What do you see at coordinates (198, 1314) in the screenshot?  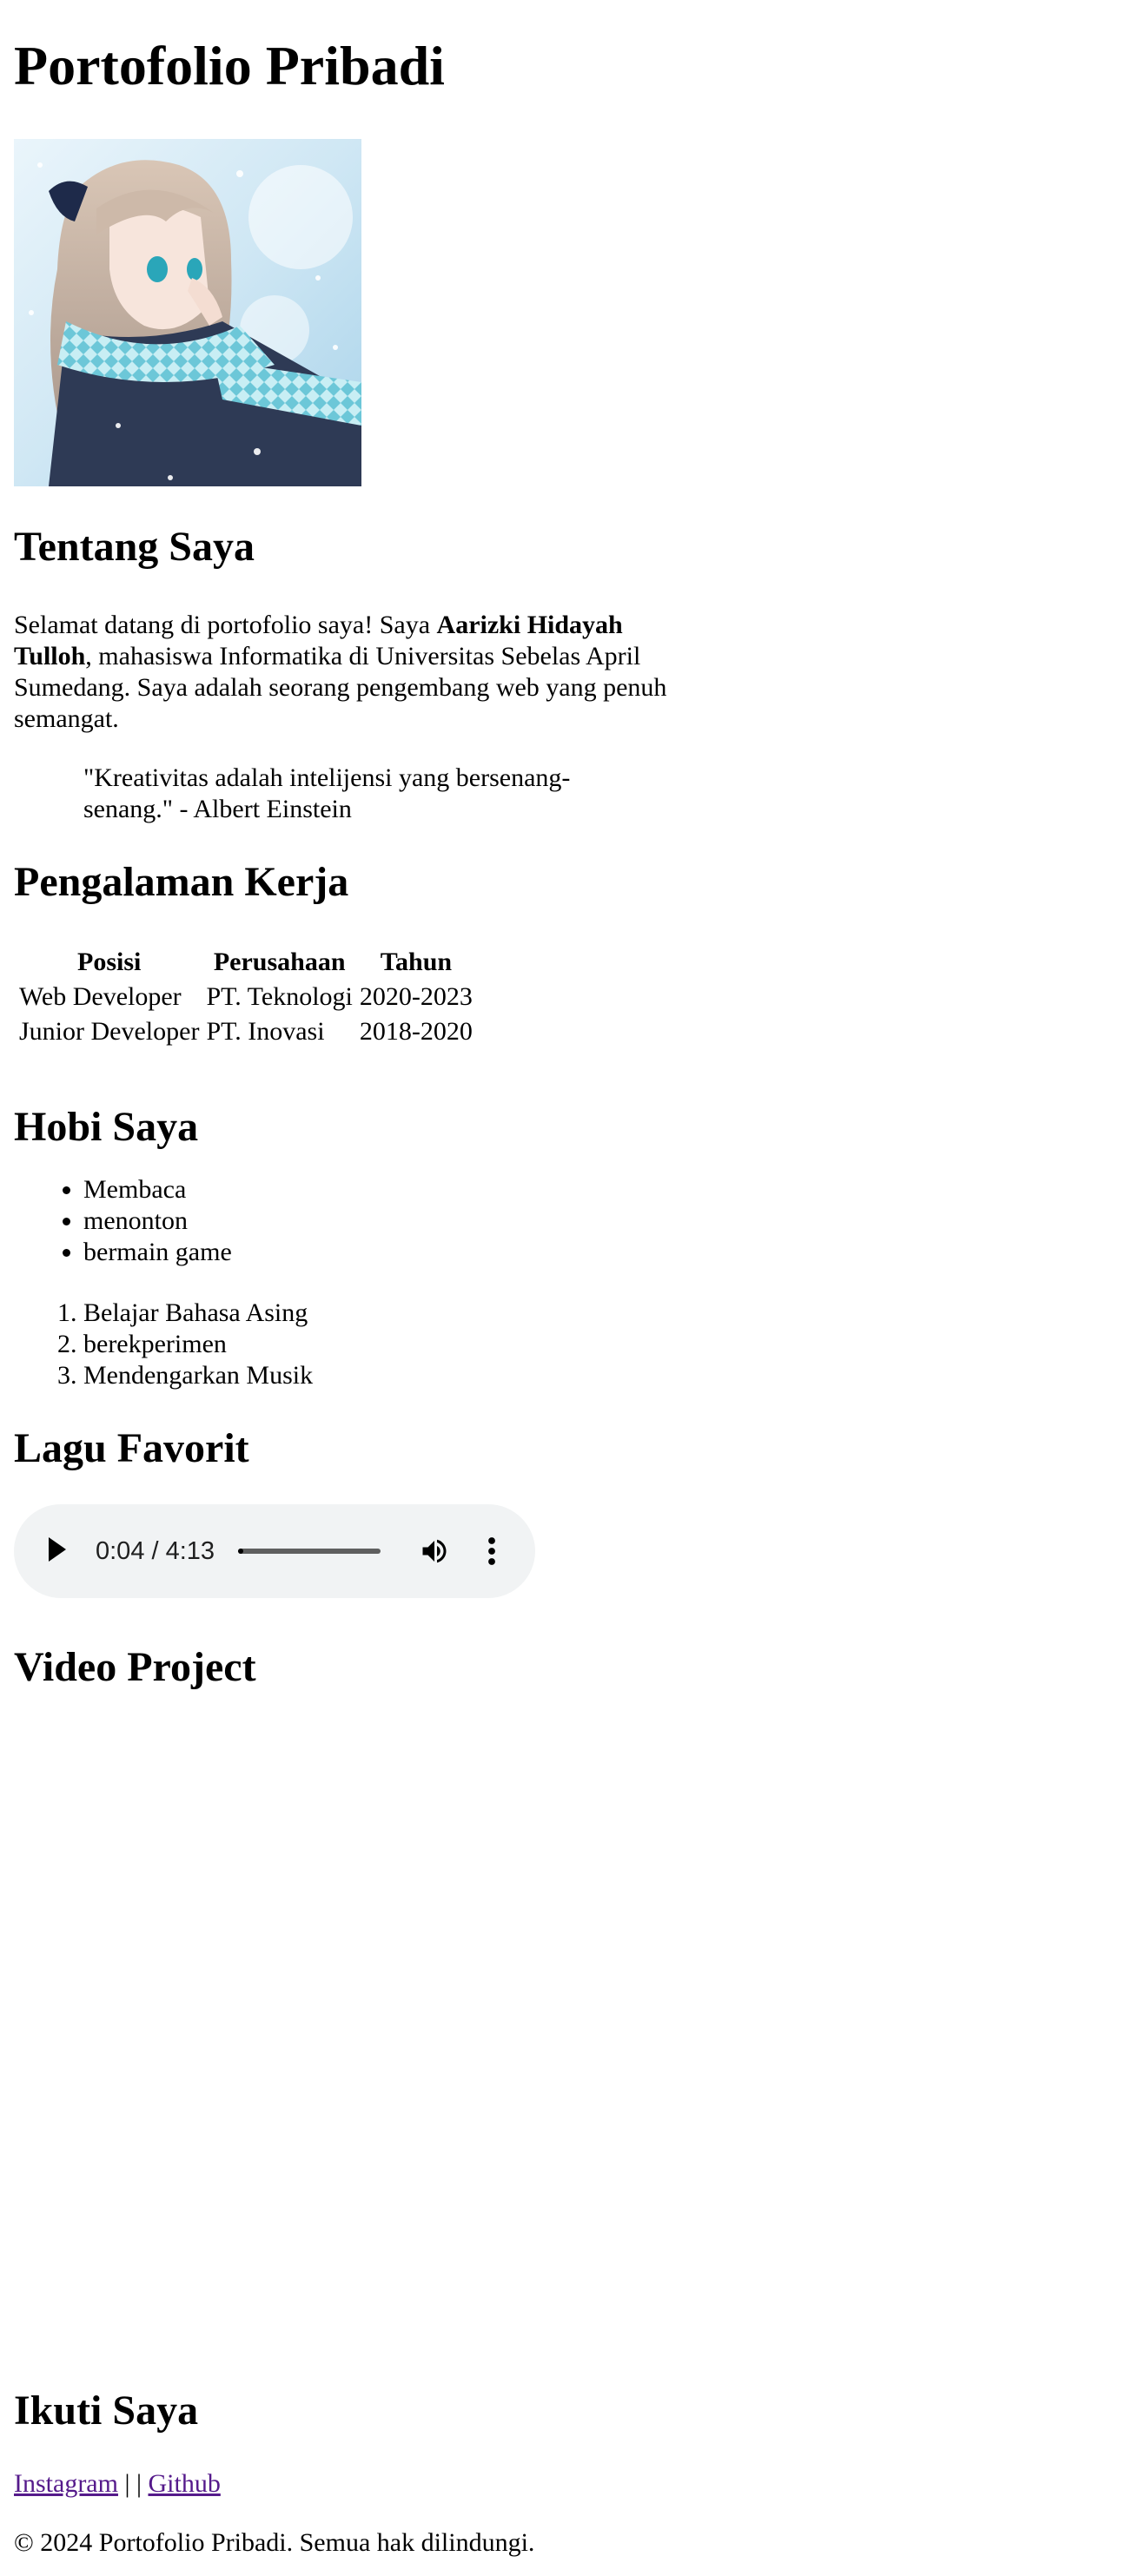 I see `list-item: Belajar Bahasa Asing` at bounding box center [198, 1314].